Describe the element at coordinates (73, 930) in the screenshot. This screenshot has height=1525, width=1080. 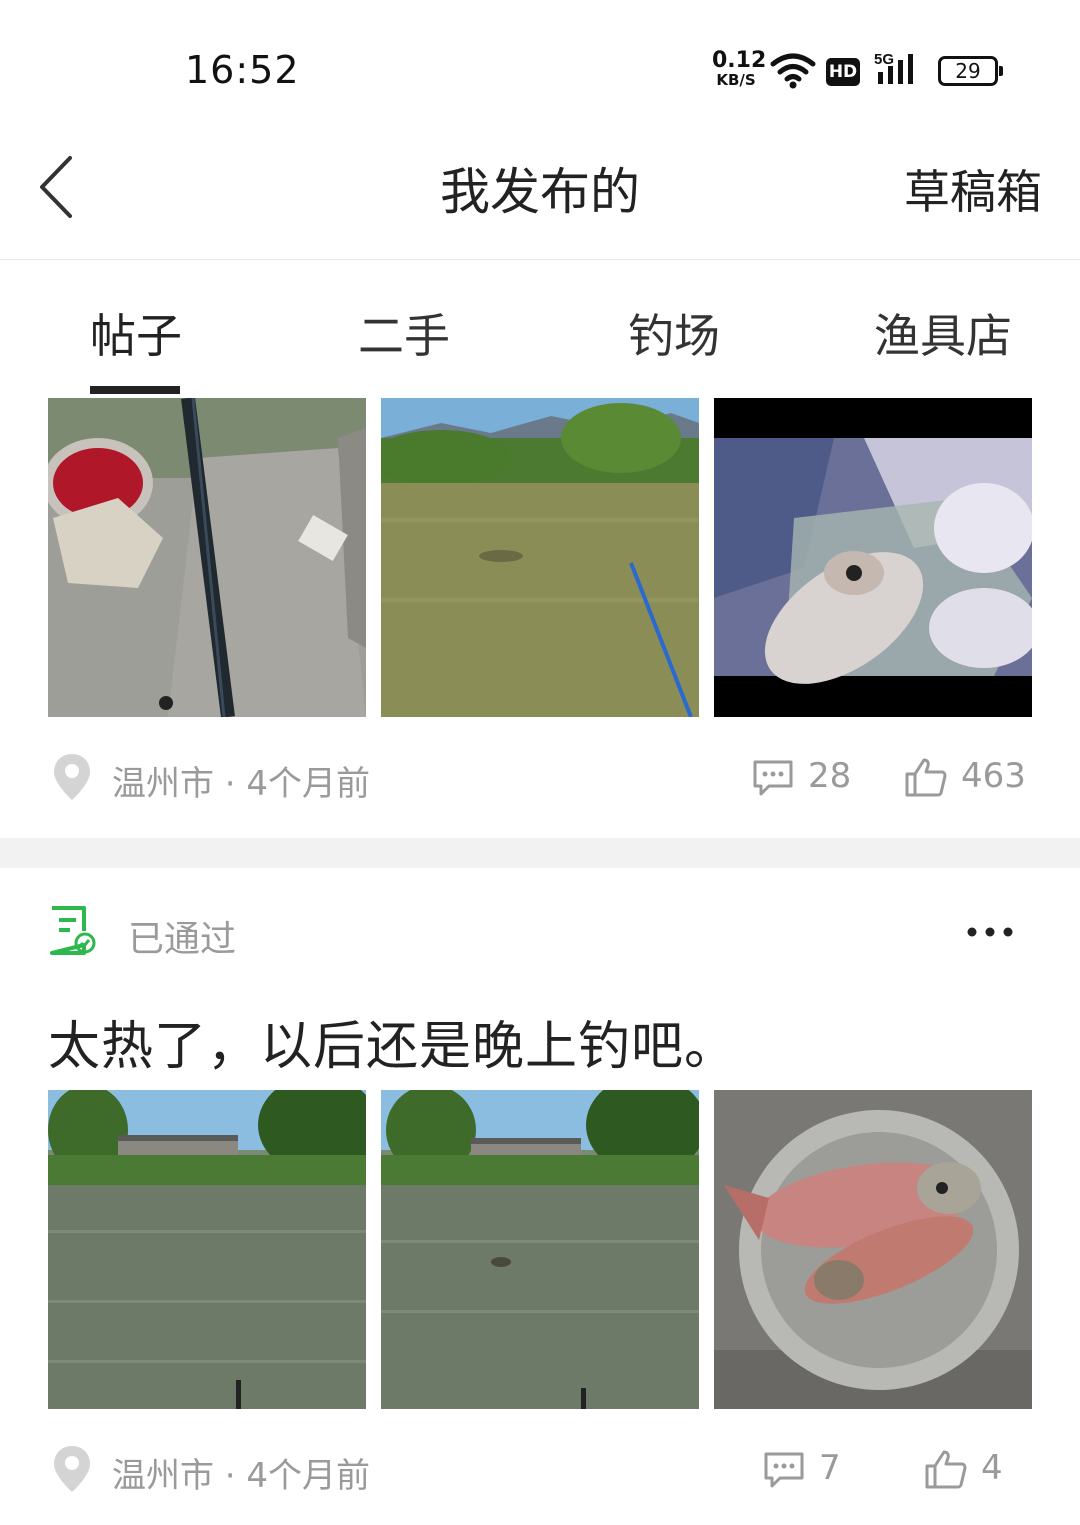
I see `approved-document-icon` at that location.